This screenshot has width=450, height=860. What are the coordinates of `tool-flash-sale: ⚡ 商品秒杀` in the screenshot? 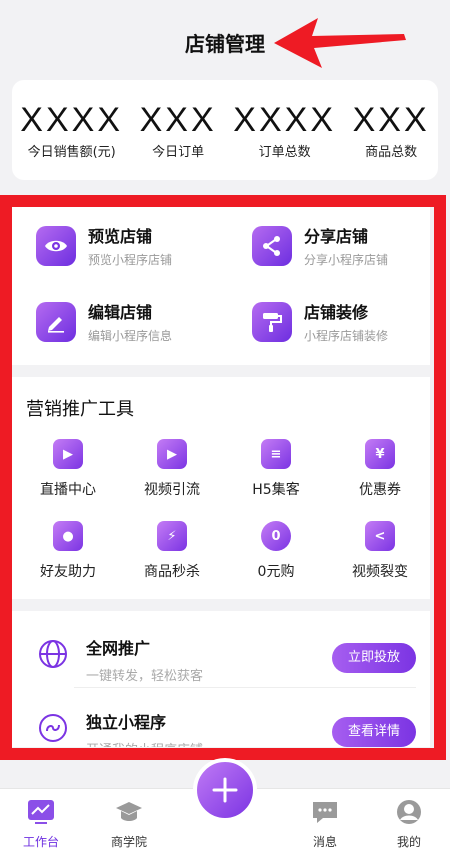 It's located at (172, 551).